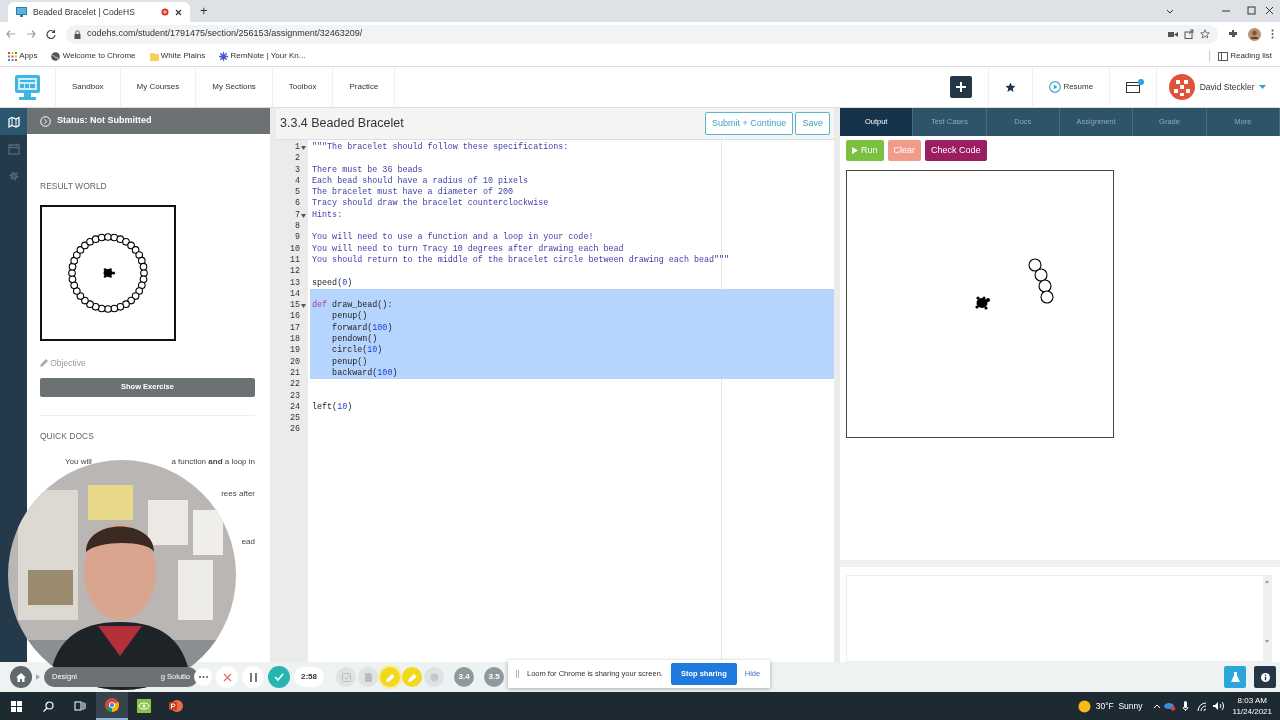 The image size is (1280, 720). I want to click on extensions-icon, so click(1233, 34).